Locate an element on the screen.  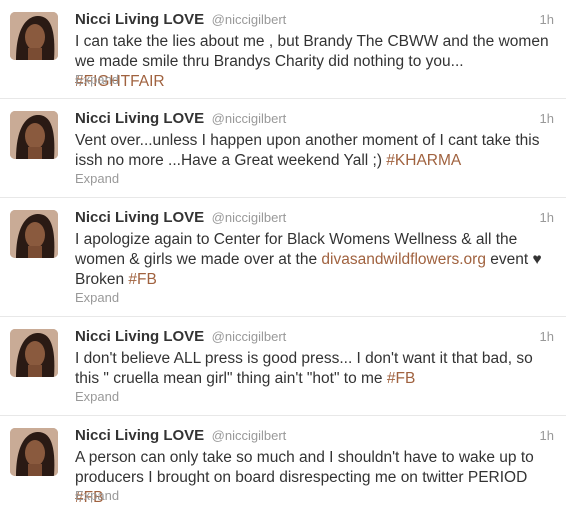
url-link: divasandwildflowers.org is located at coordinates (403, 259).